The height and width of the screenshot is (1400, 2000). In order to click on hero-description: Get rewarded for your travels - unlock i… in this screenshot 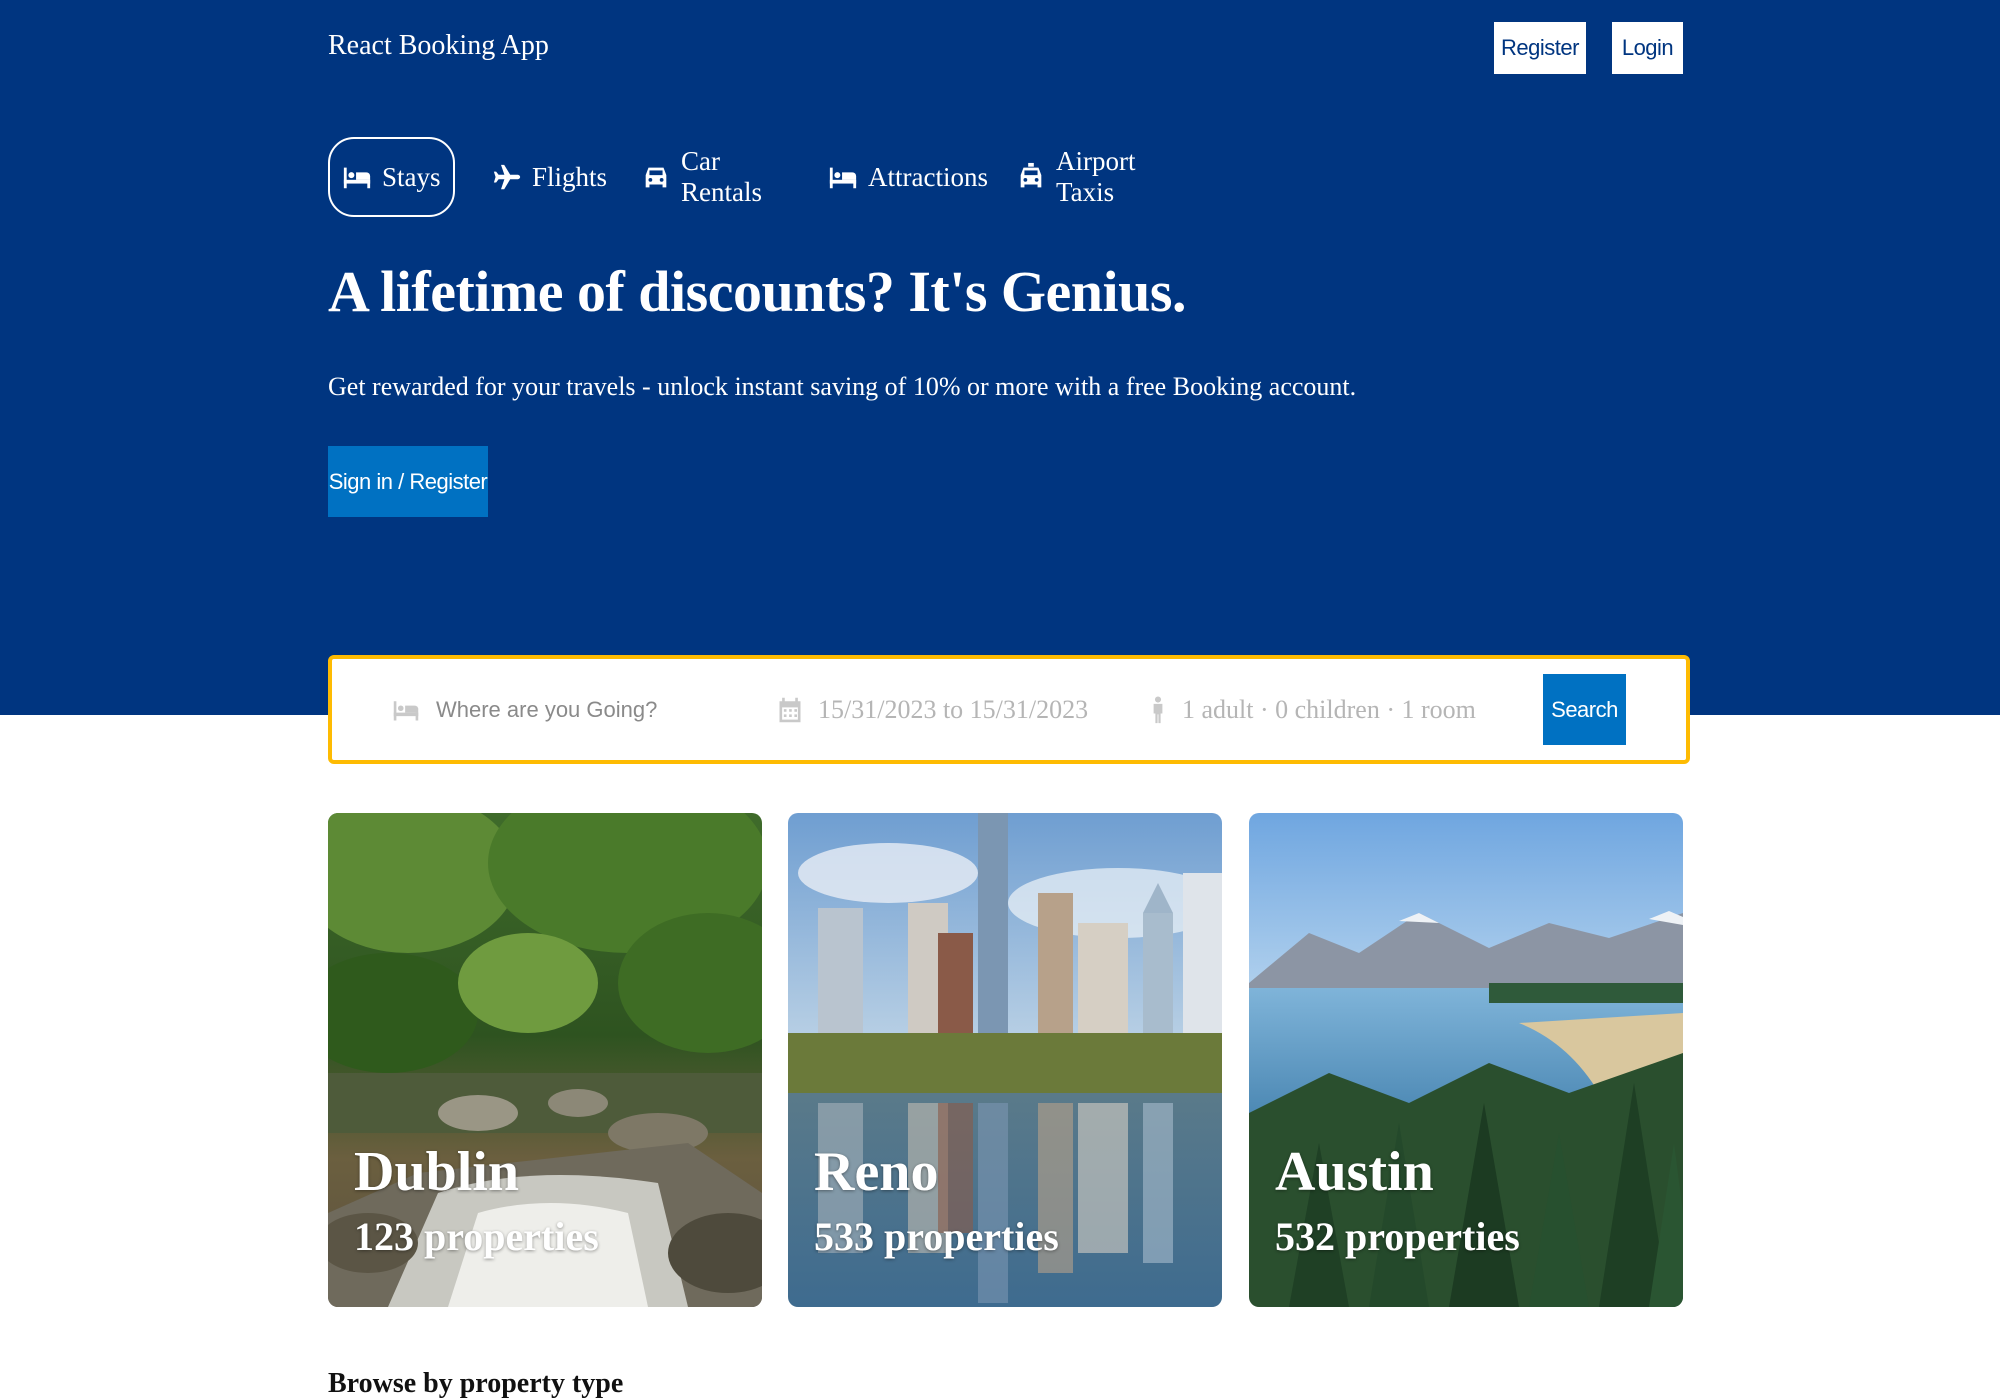, I will do `click(842, 386)`.